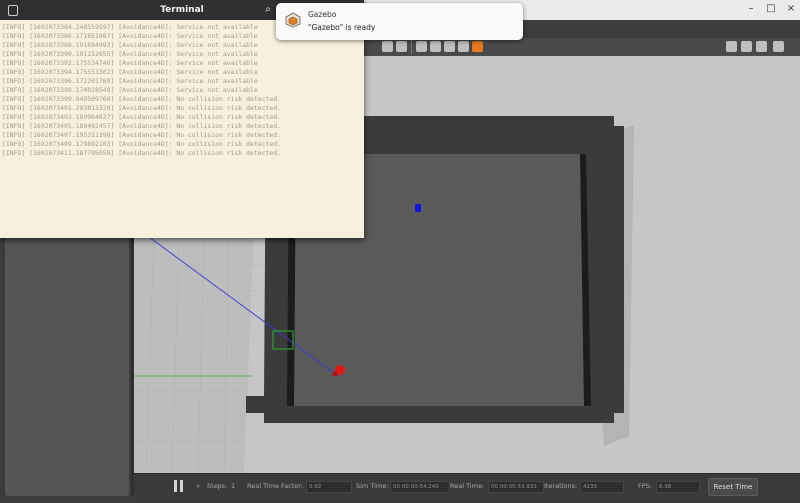 This screenshot has height=503, width=800. Describe the element at coordinates (421, 46) in the screenshot. I see `align-icon` at that location.